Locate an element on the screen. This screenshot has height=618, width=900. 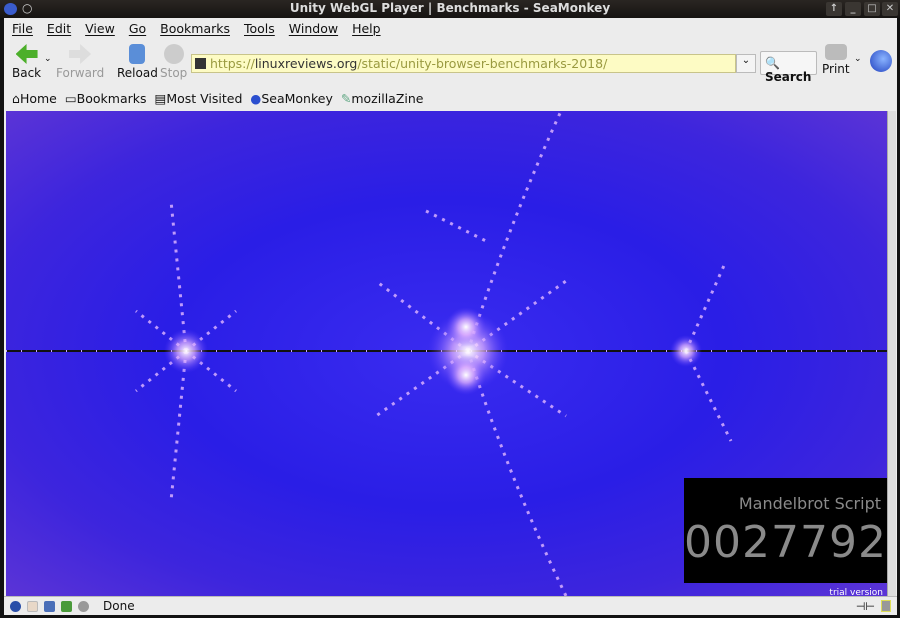
addressbook-icon is located at coordinates (66, 606).